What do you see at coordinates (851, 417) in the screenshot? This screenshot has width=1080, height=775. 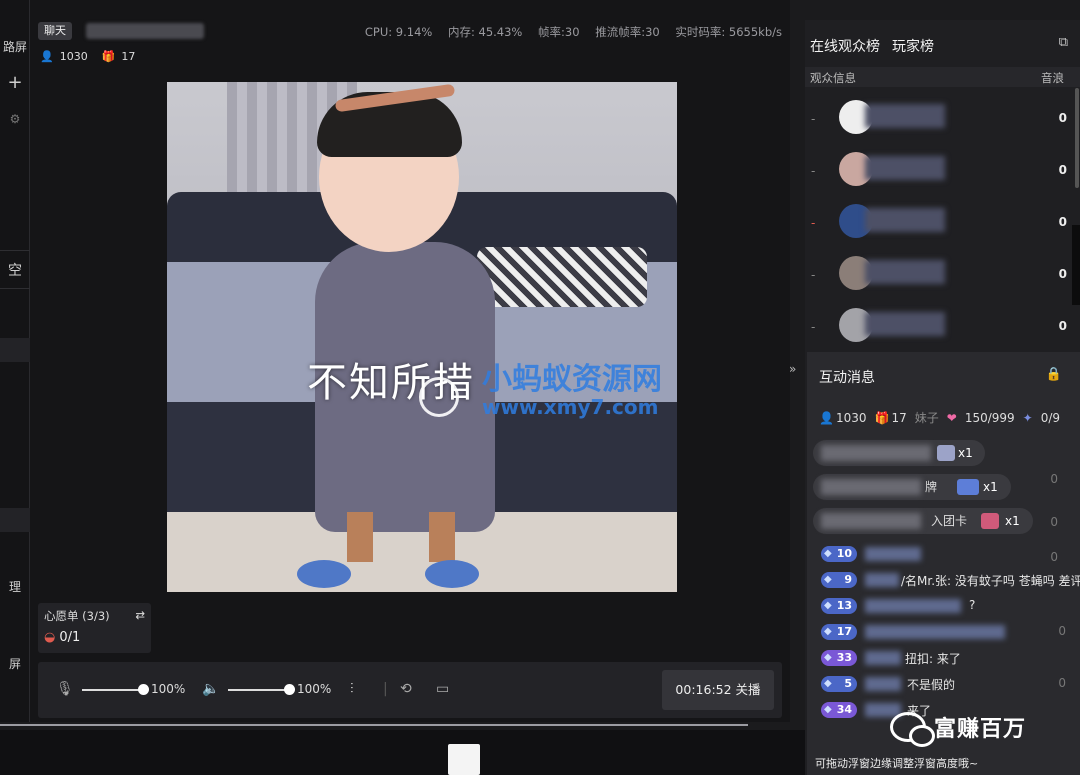 I see `msg-viewer-count: 1030` at bounding box center [851, 417].